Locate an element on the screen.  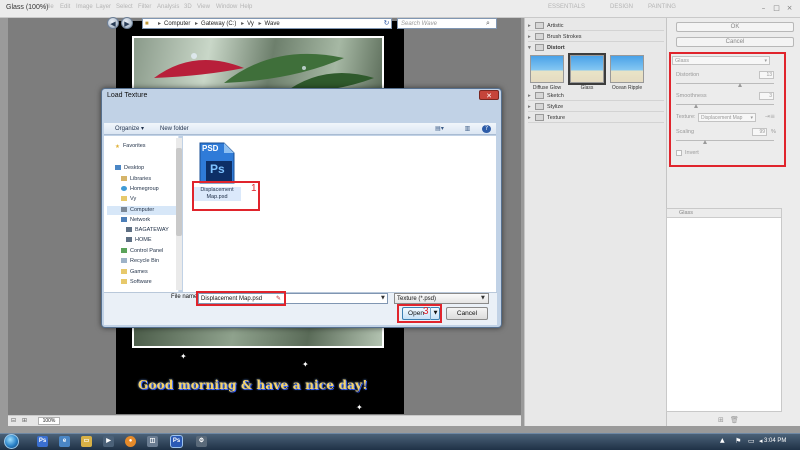
folder-brush-strokes: ▸ Brush Strokes is located at coordinates (596, 37).